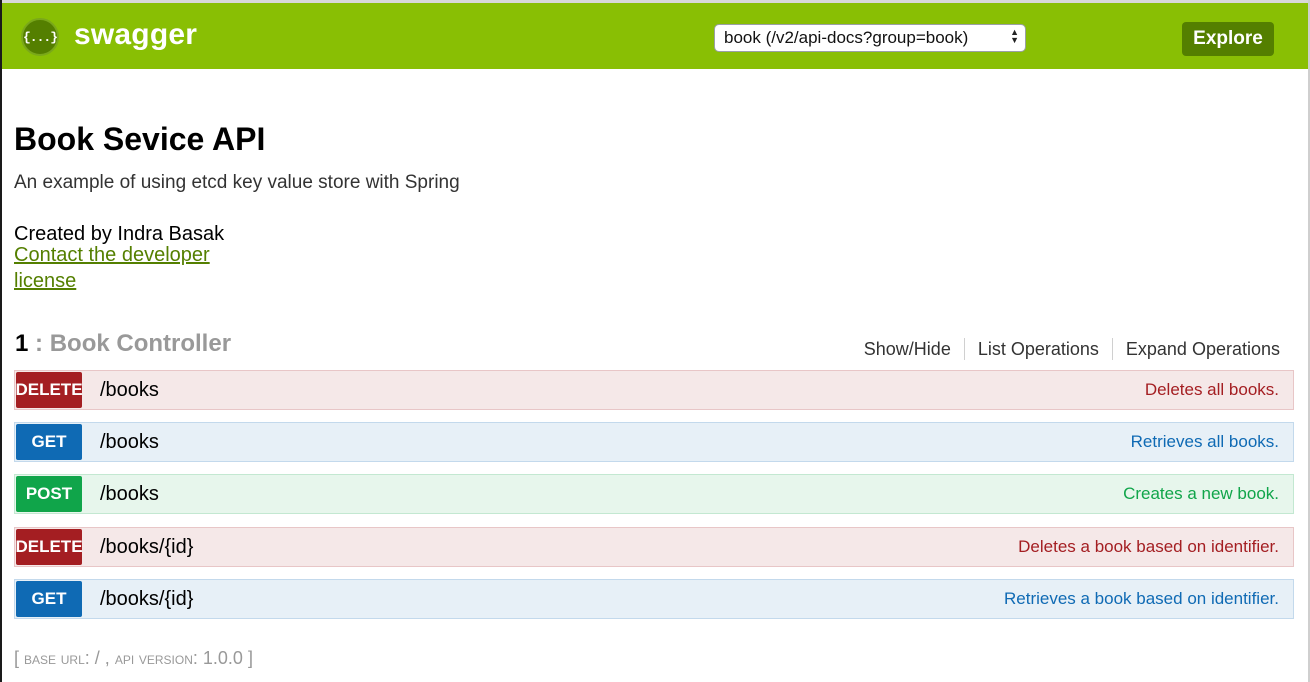 This screenshot has height=682, width=1310. What do you see at coordinates (17, 658) in the screenshot?
I see `footer-open-bracket: [` at bounding box center [17, 658].